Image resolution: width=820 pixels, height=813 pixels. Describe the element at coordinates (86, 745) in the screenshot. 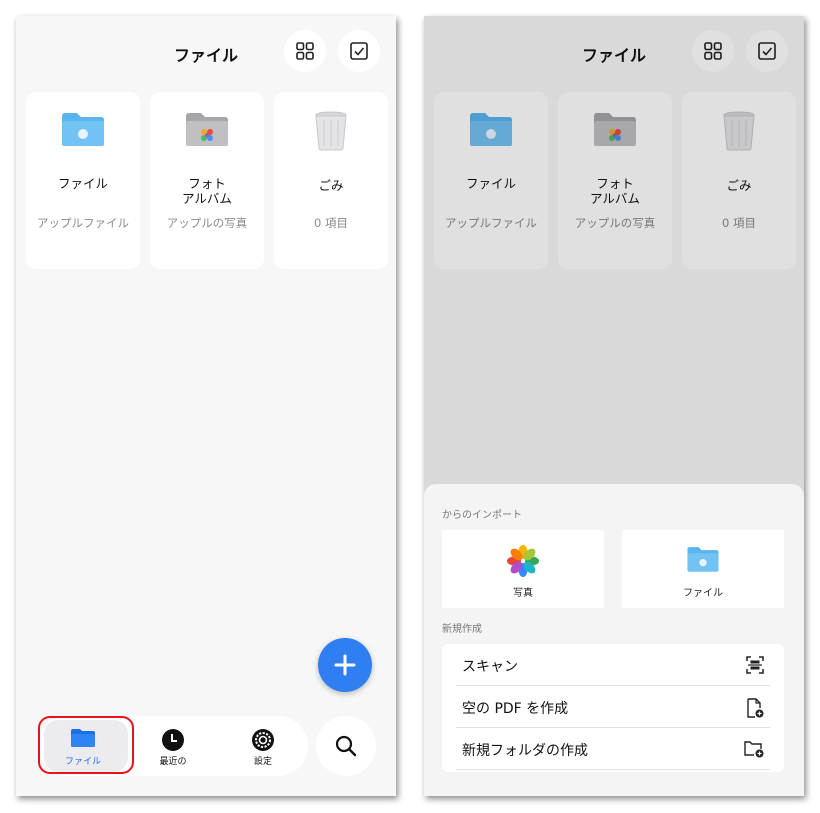

I see `highlight-annotation` at that location.